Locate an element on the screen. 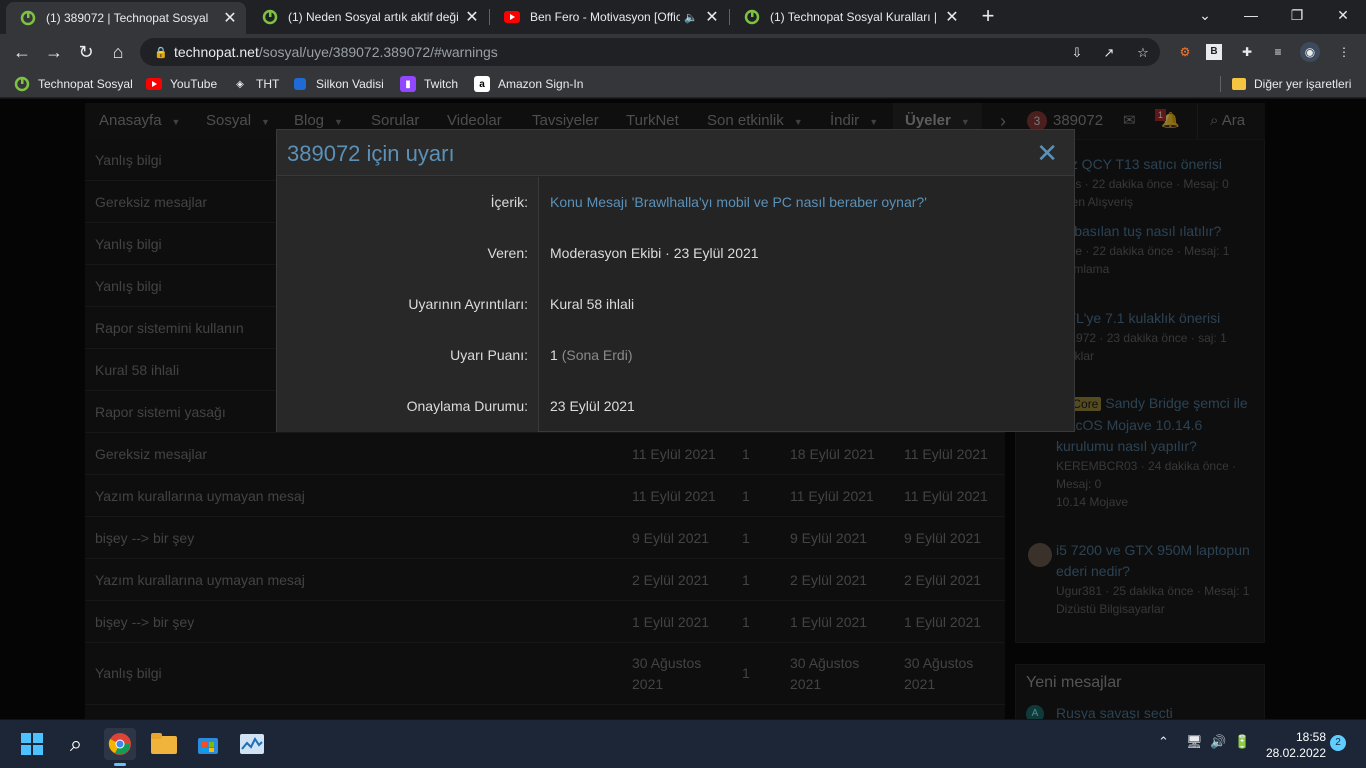 The height and width of the screenshot is (768, 1366). start-button is located at coordinates (32, 744).